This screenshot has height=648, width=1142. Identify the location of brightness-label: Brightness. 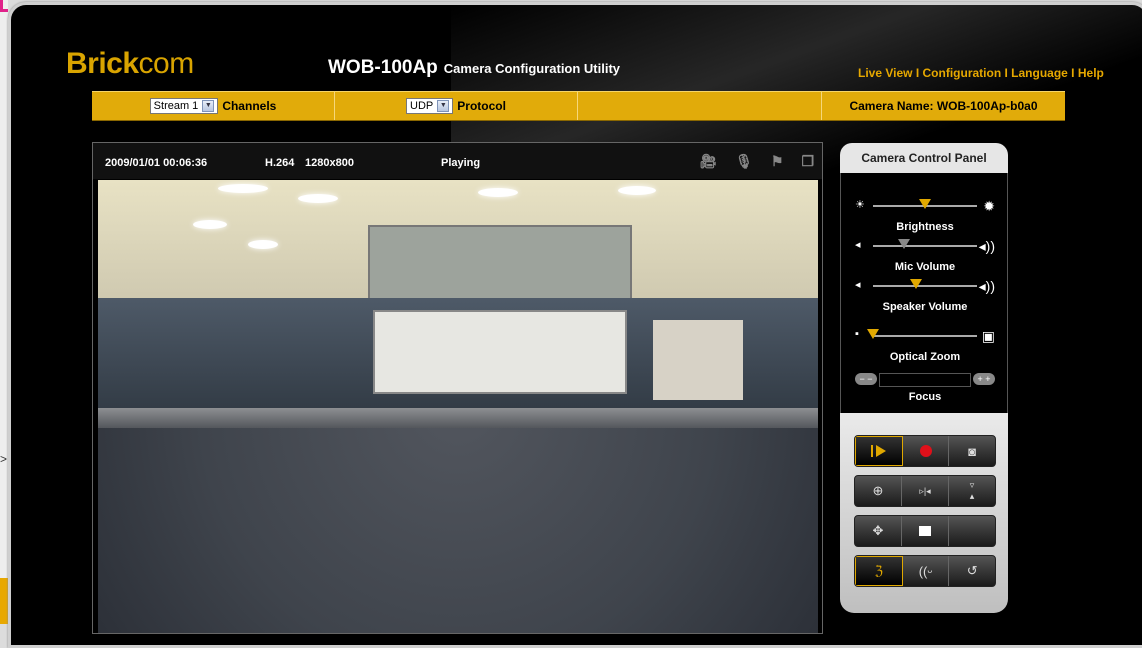
(925, 227).